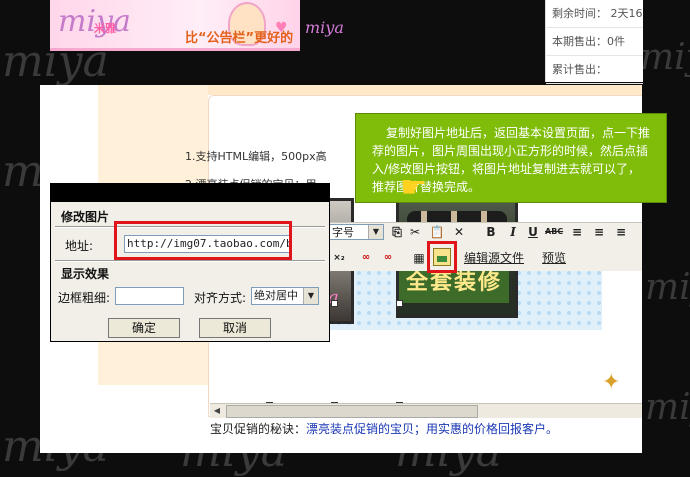  What do you see at coordinates (554, 232) in the screenshot?
I see `strikethrough-button: ABC` at bounding box center [554, 232].